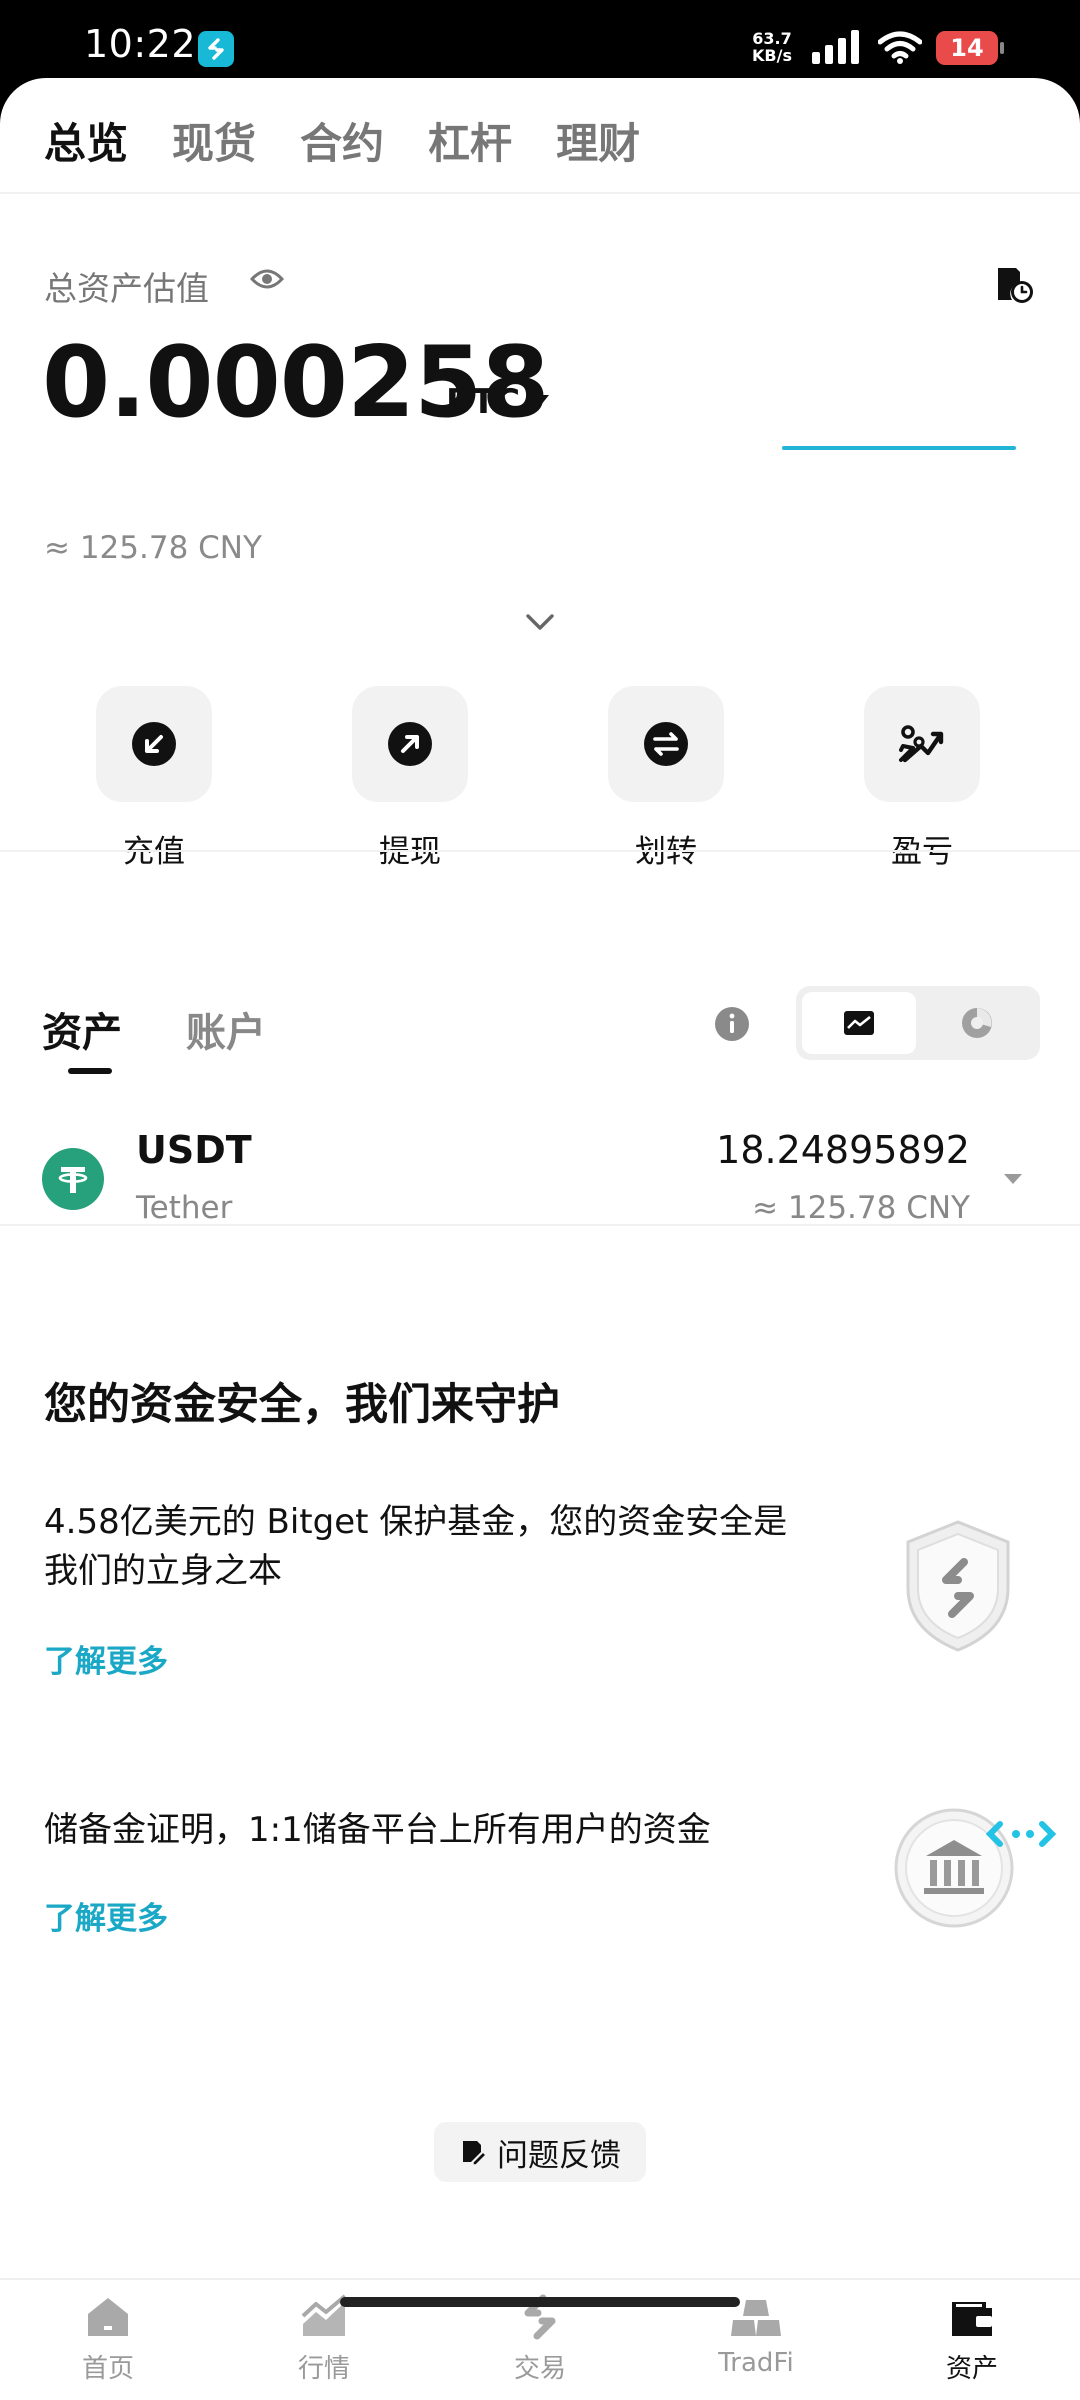  What do you see at coordinates (958, 1588) in the screenshot?
I see `shield-icon` at bounding box center [958, 1588].